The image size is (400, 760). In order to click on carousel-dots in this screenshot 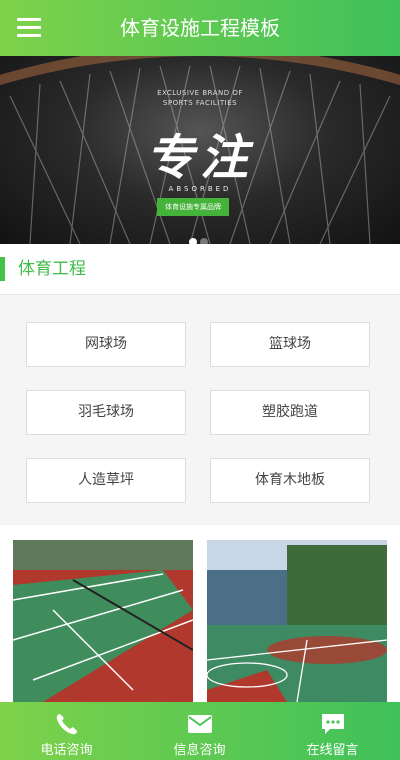, I will do `click(200, 237)`.